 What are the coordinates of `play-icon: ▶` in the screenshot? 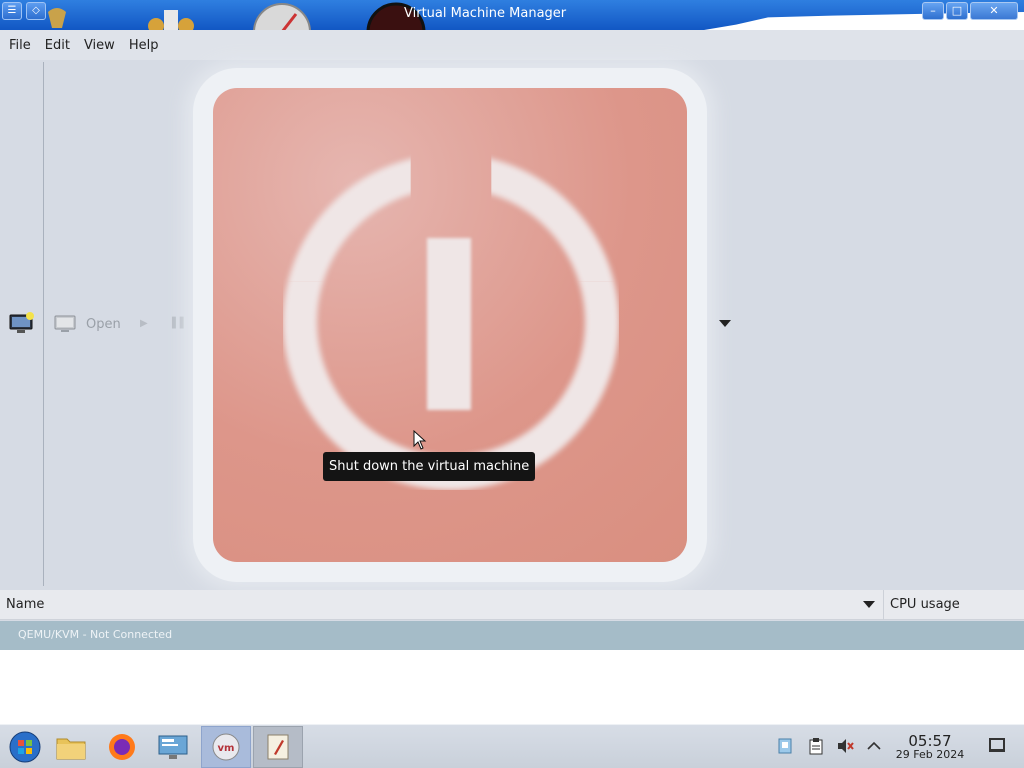 It's located at (144, 323).